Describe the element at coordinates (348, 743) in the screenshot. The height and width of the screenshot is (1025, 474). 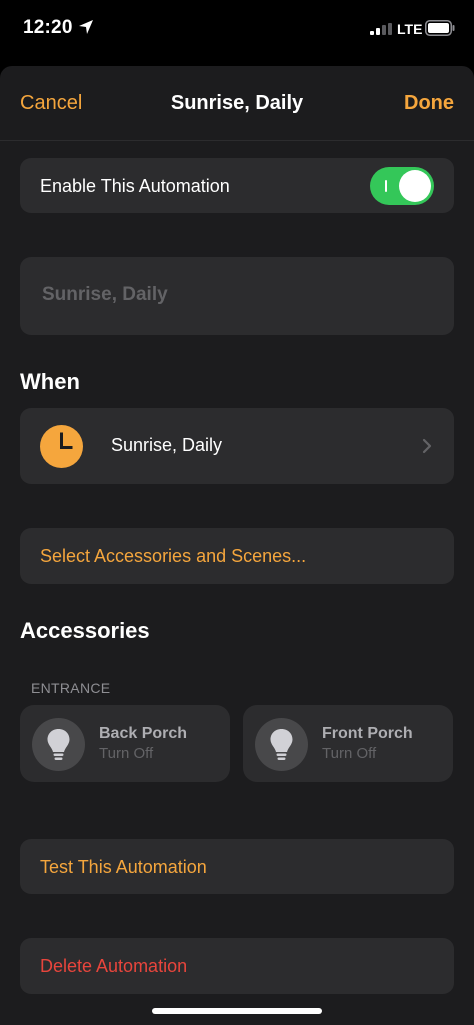
I see `accessory-tile-front-porch: Front Porch Turn Off` at that location.